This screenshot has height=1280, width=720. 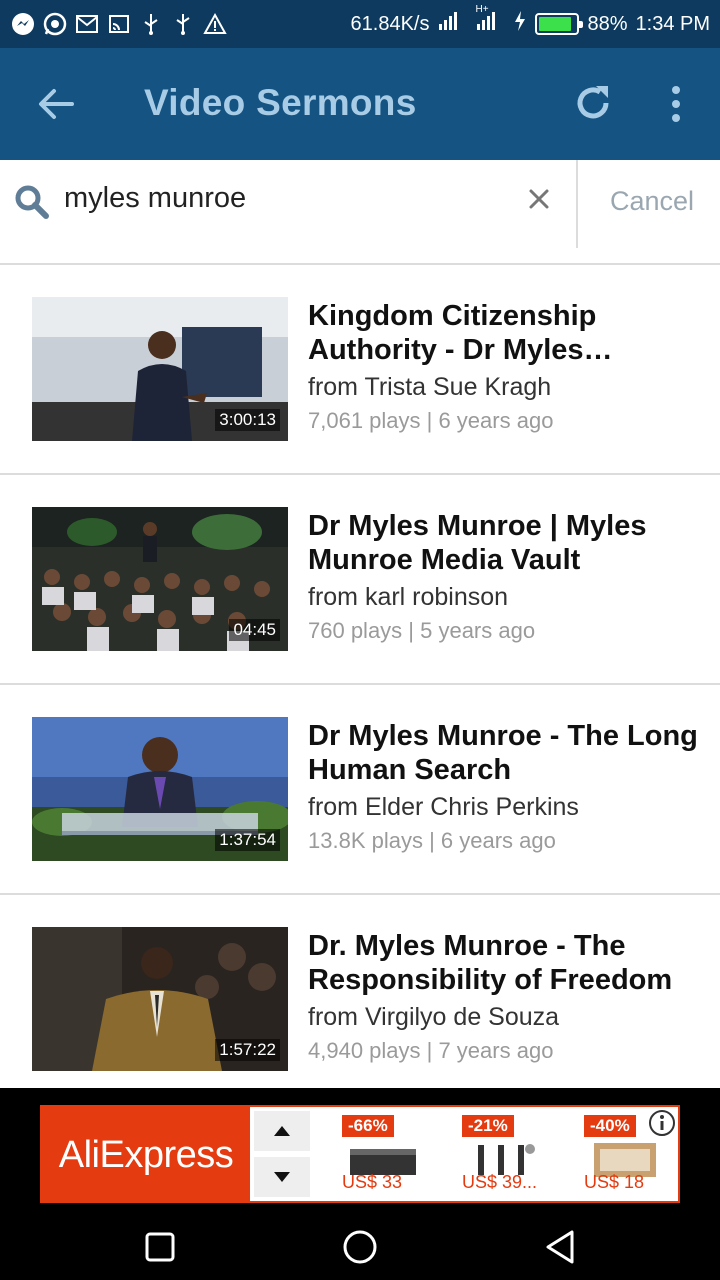 What do you see at coordinates (593, 103) in the screenshot?
I see `refresh-icon` at bounding box center [593, 103].